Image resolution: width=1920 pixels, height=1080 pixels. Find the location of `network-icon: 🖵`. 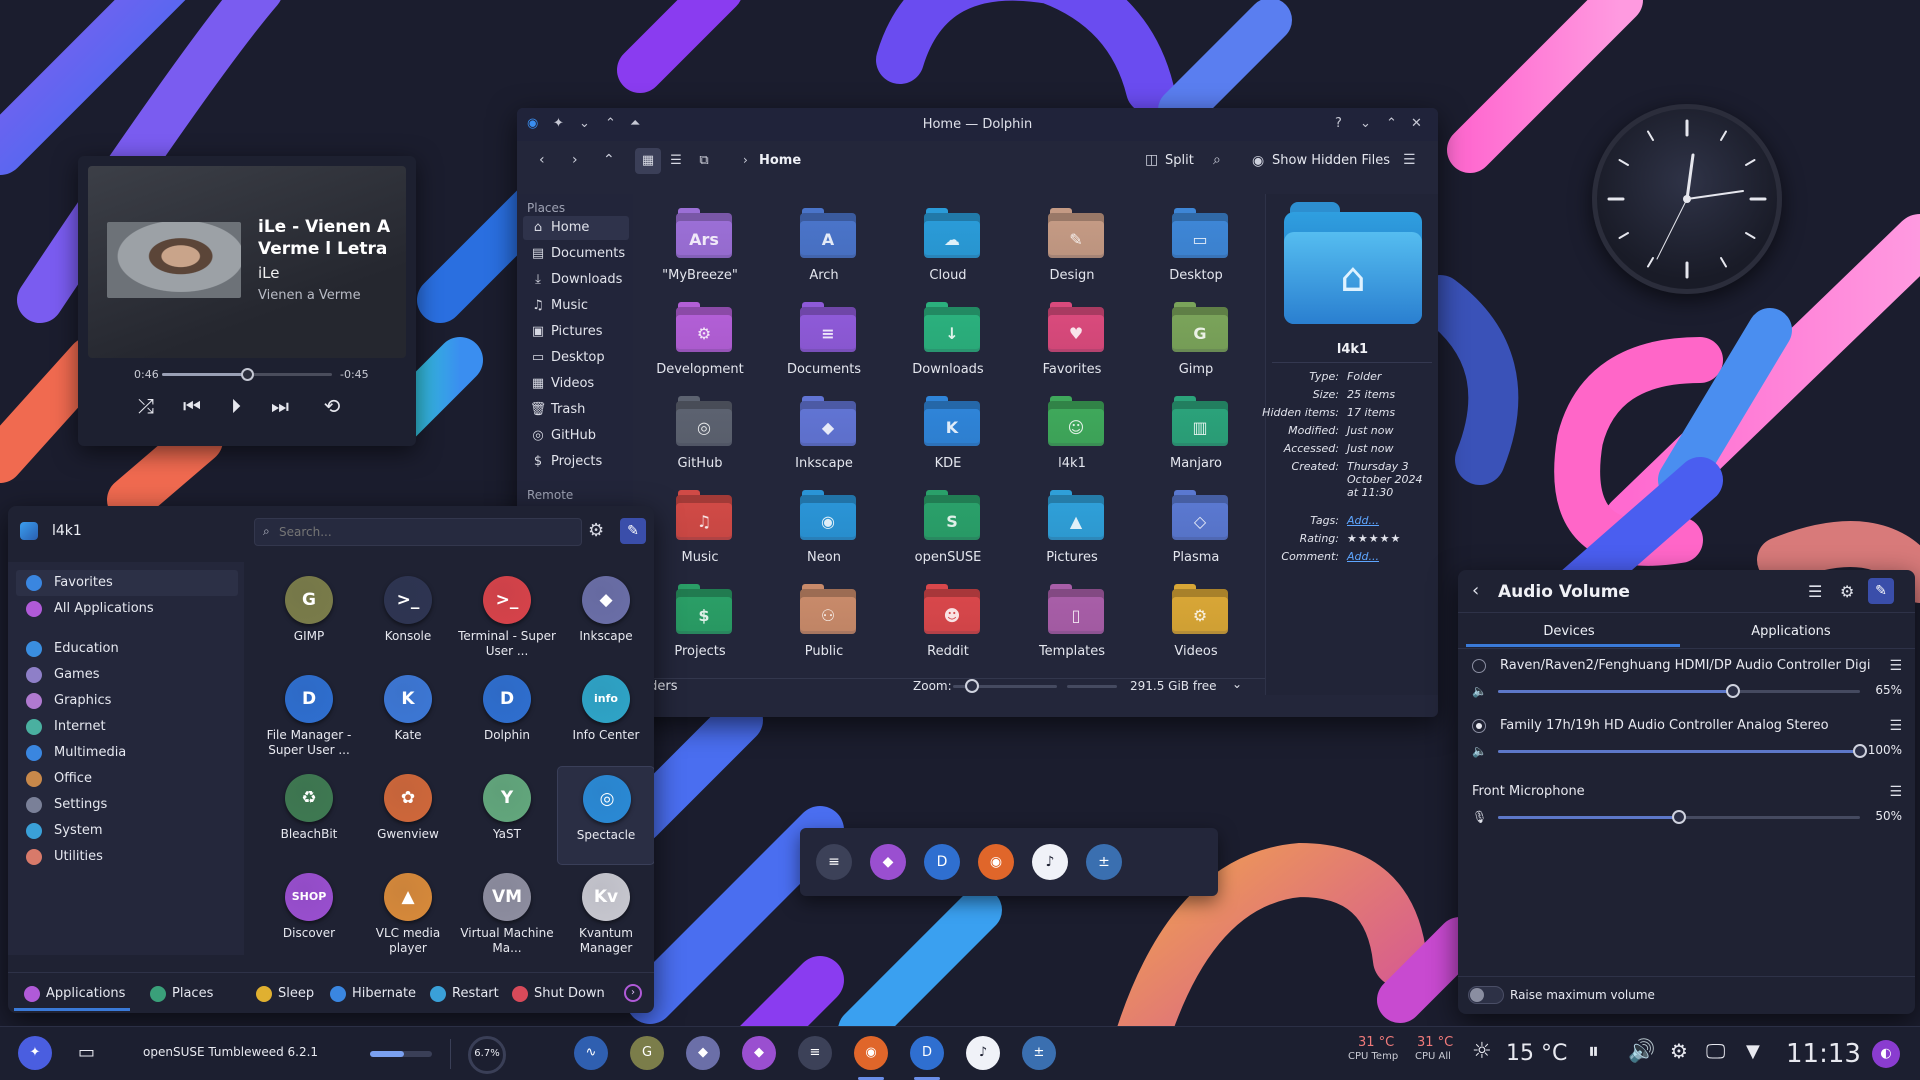

network-icon: 🖵 is located at coordinates (1715, 1051).